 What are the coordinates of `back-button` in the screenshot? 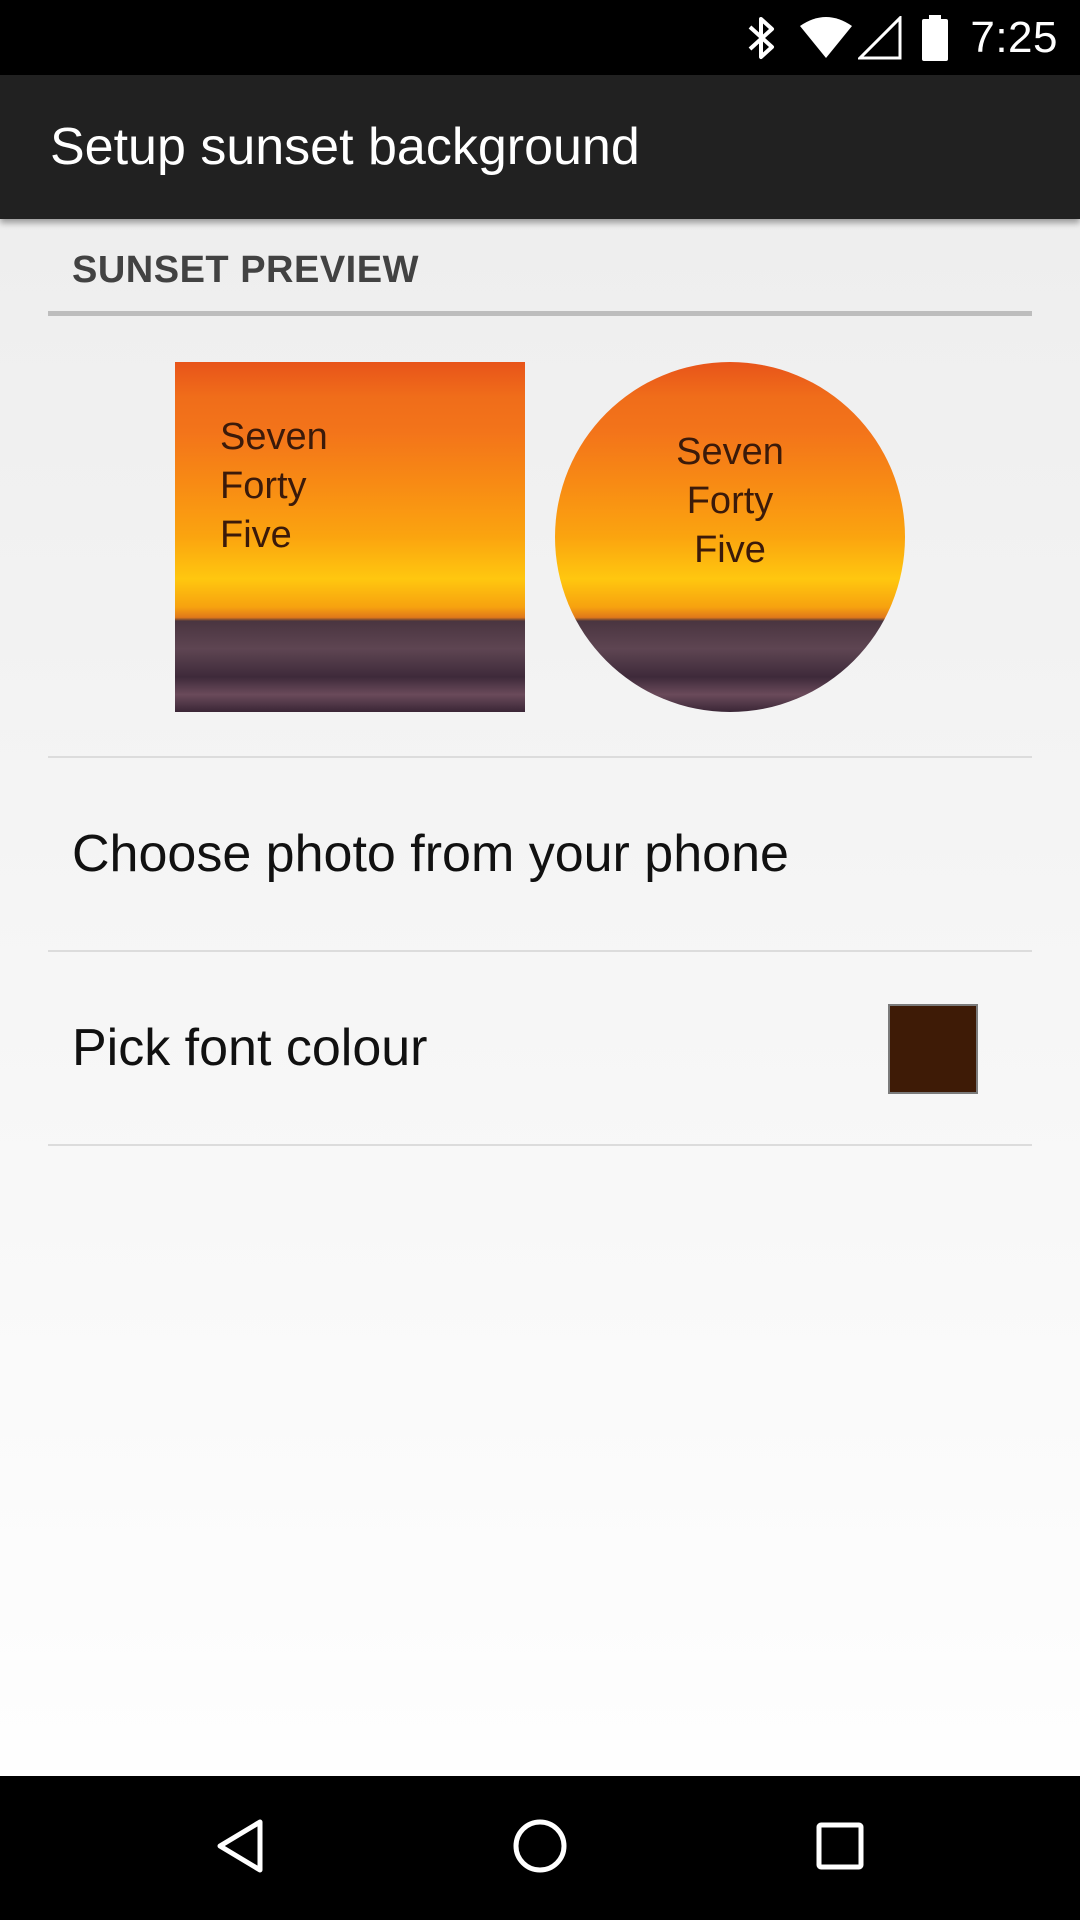 It's located at (240, 1848).